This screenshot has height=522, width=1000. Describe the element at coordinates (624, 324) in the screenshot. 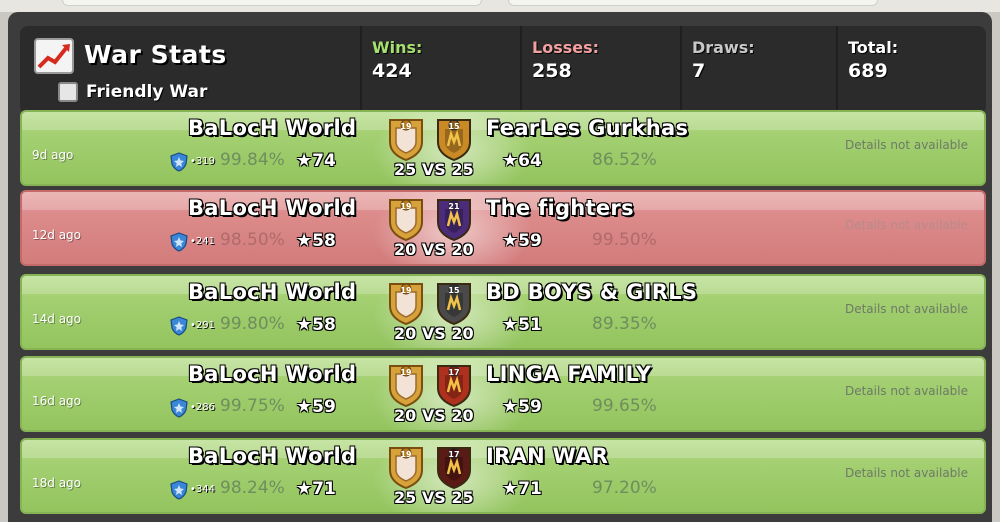

I see `opponent-destruction-percent: 89.35%` at that location.